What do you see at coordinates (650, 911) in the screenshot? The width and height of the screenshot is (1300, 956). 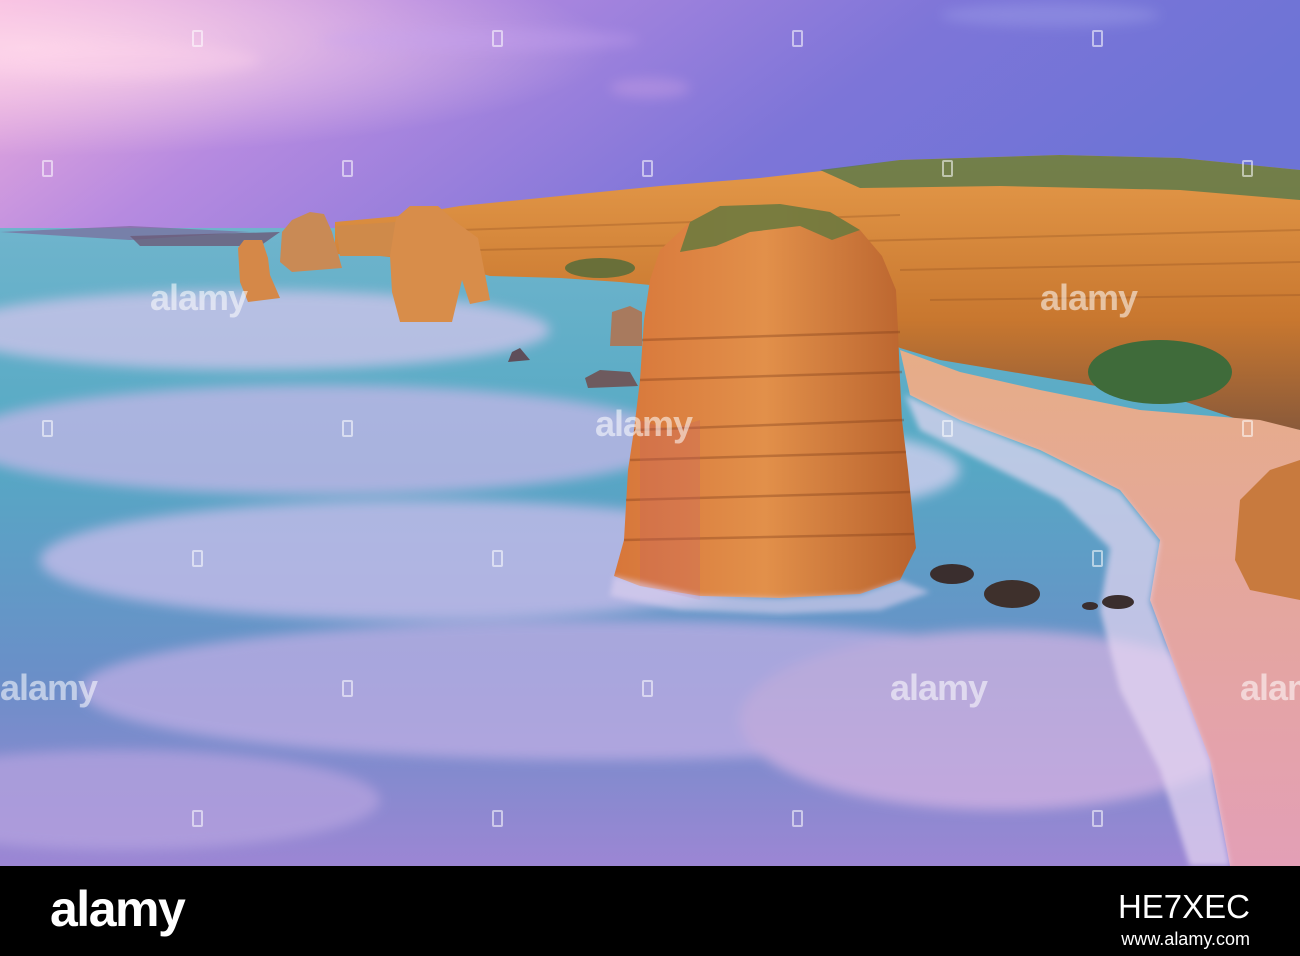 I see `footer-bar: alamy HE7XEC www.alamy.com` at bounding box center [650, 911].